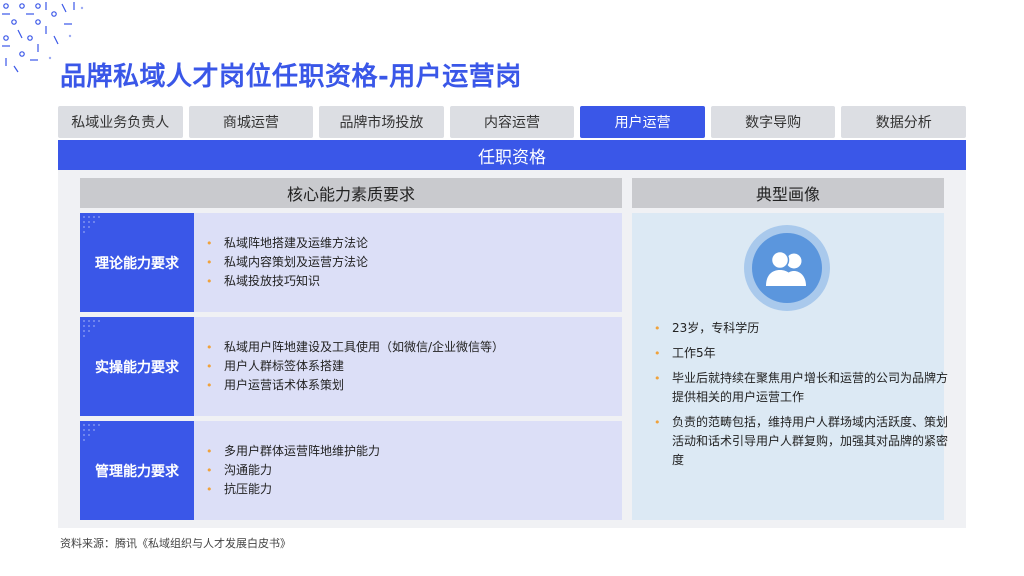  What do you see at coordinates (351, 193) in the screenshot?
I see `core-competency-header: 核心能力素质要求` at bounding box center [351, 193].